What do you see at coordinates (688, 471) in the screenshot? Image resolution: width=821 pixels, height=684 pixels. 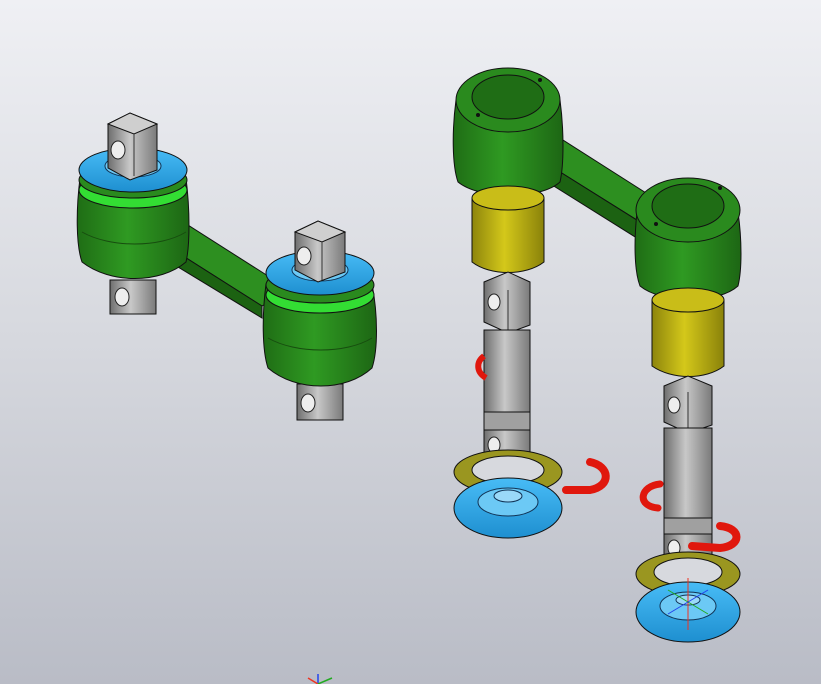 I see `right-pin` at bounding box center [688, 471].